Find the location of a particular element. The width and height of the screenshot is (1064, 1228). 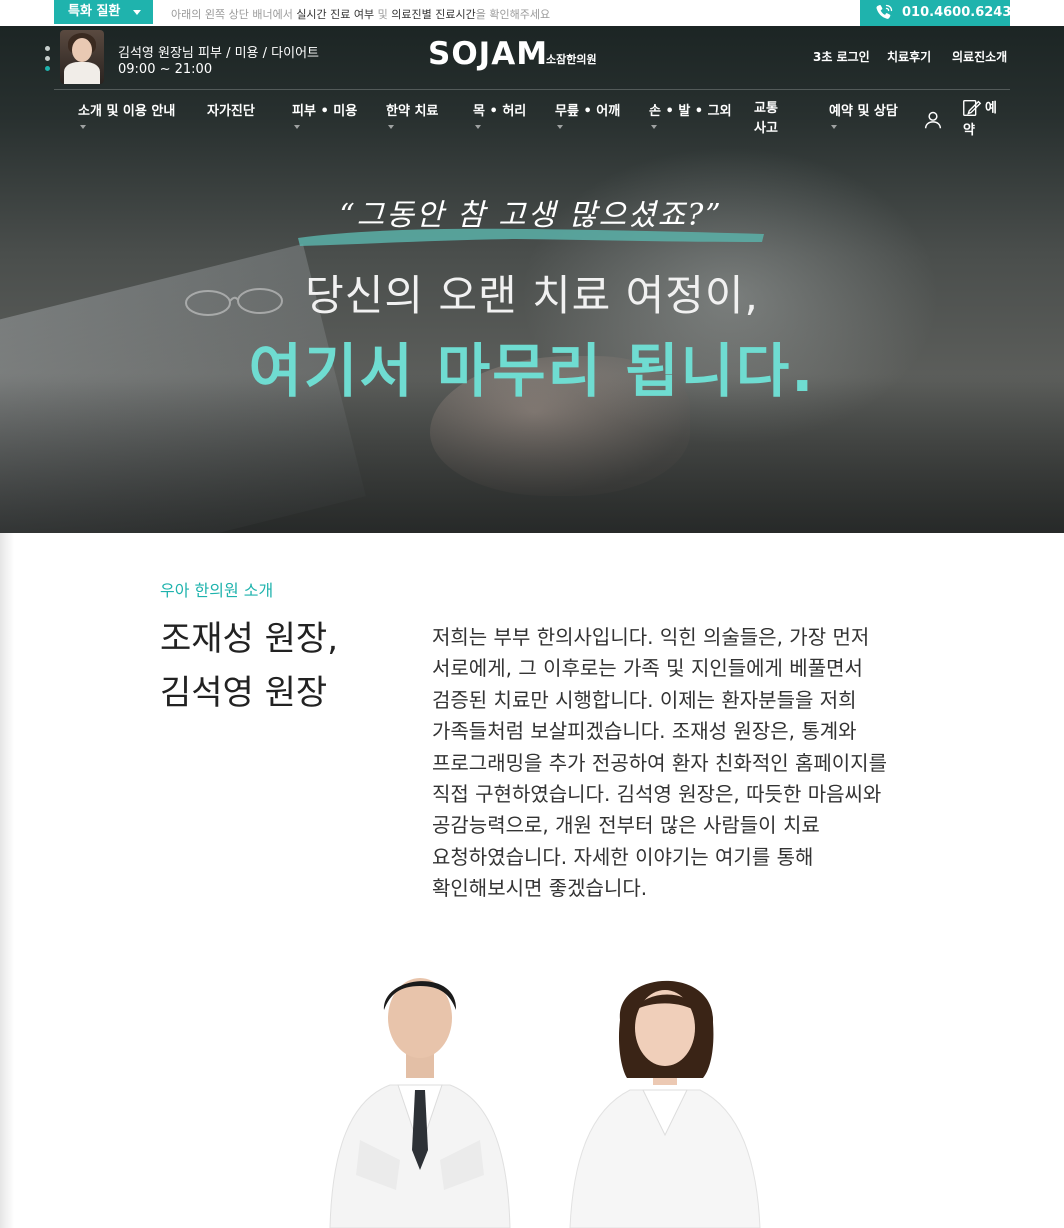

hero-headline-2: 여기서 마무리 됩니다. is located at coordinates (532, 371).